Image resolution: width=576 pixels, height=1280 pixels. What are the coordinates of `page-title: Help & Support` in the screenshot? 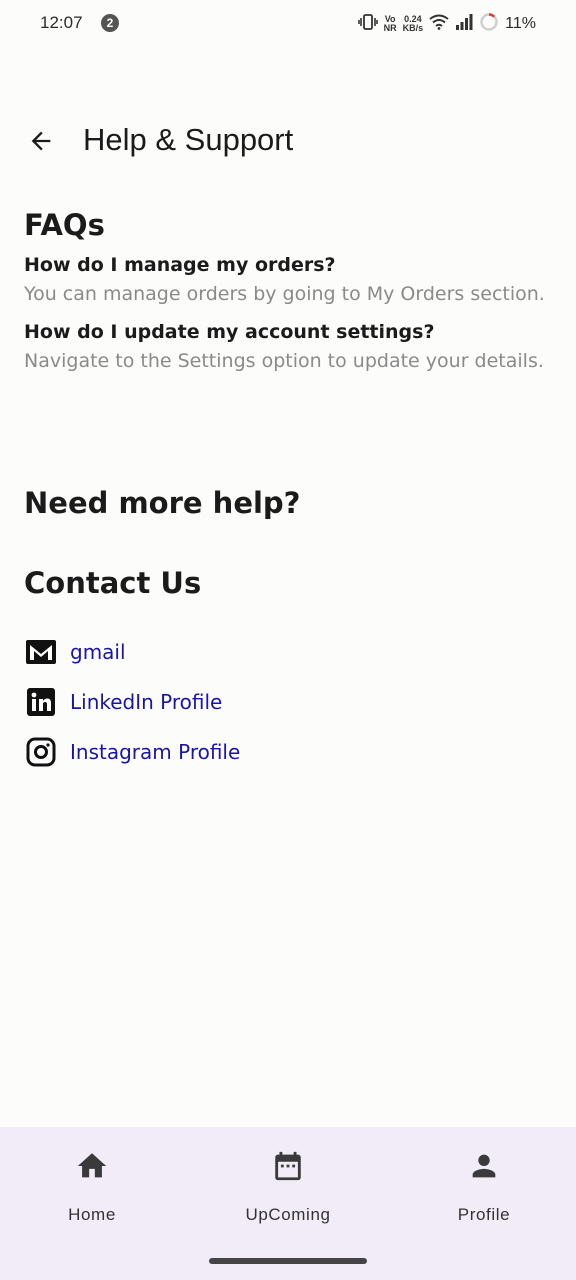 It's located at (188, 139).